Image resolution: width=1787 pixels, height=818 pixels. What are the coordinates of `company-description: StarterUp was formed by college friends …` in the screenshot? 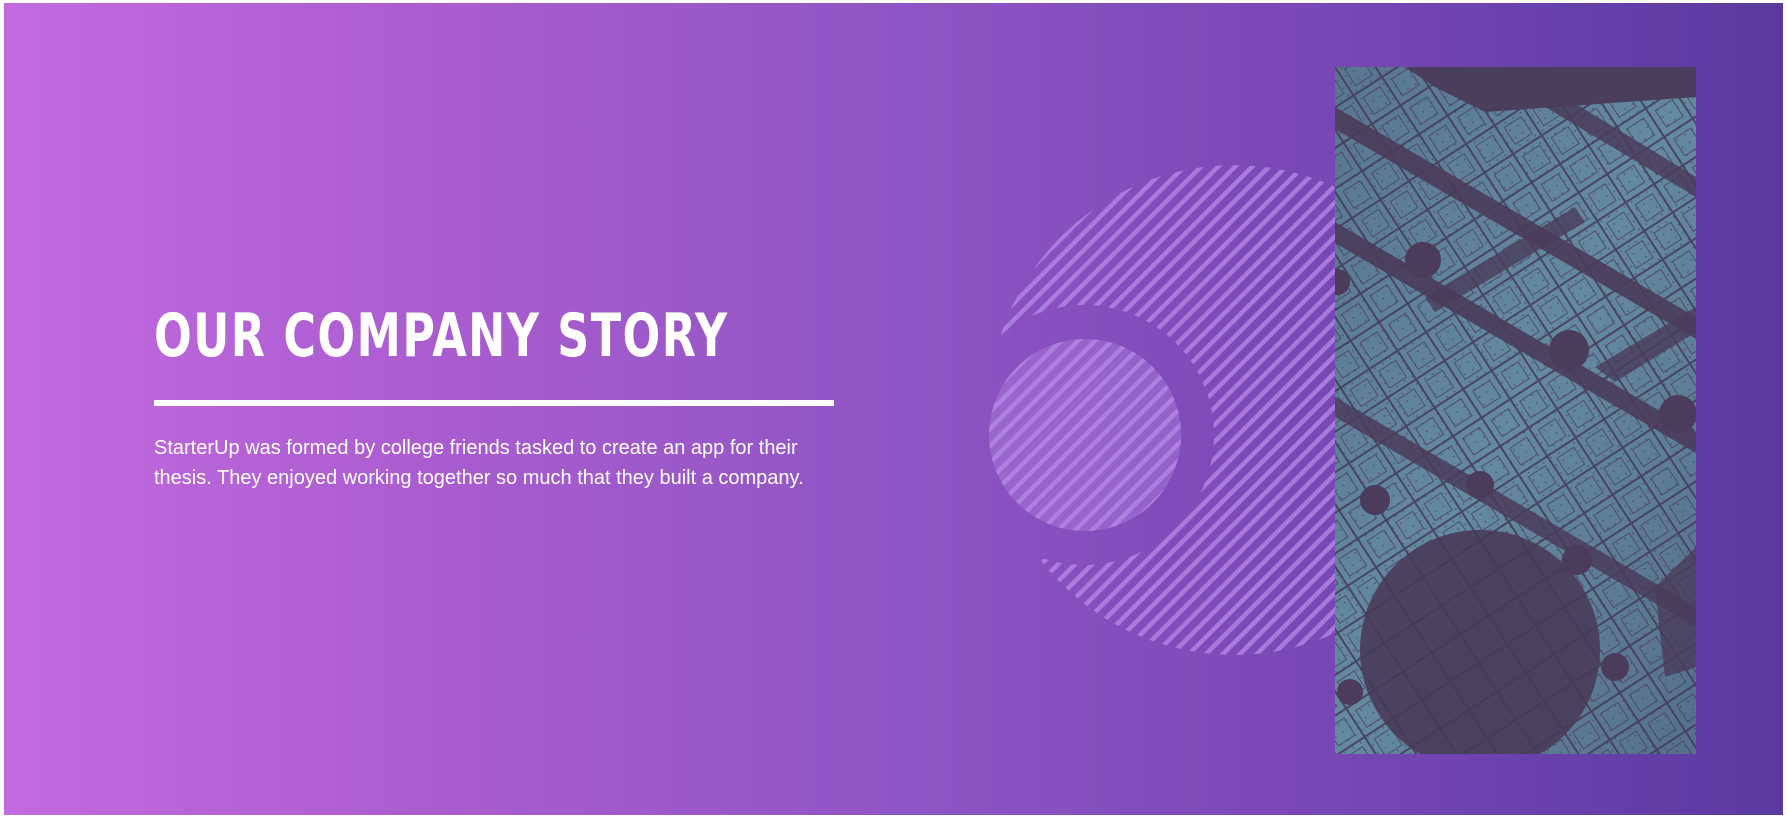 It's located at (479, 463).